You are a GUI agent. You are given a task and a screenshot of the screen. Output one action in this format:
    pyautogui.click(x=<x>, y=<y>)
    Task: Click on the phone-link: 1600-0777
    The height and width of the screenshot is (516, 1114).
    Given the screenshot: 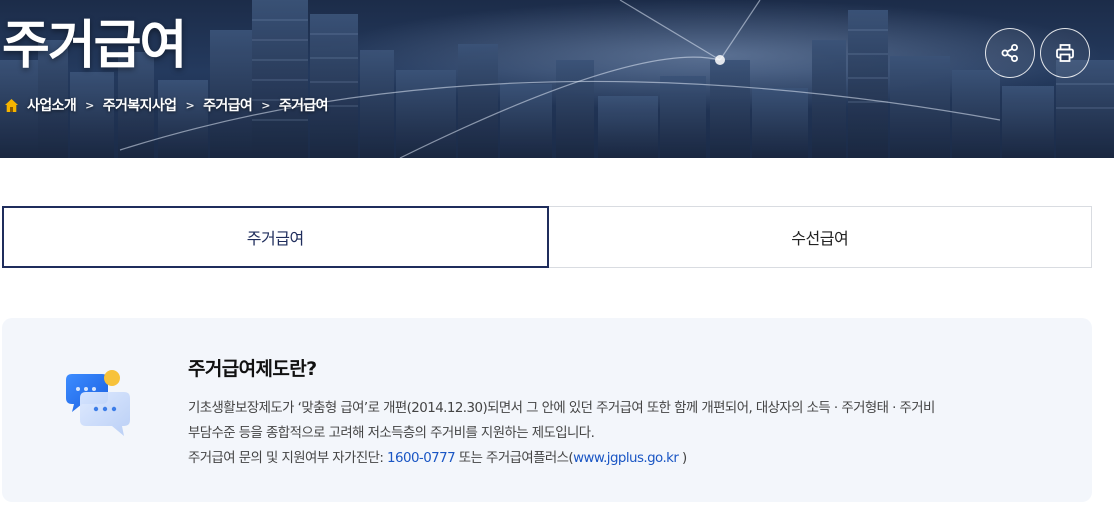 What is the action you would take?
    pyautogui.click(x=421, y=458)
    